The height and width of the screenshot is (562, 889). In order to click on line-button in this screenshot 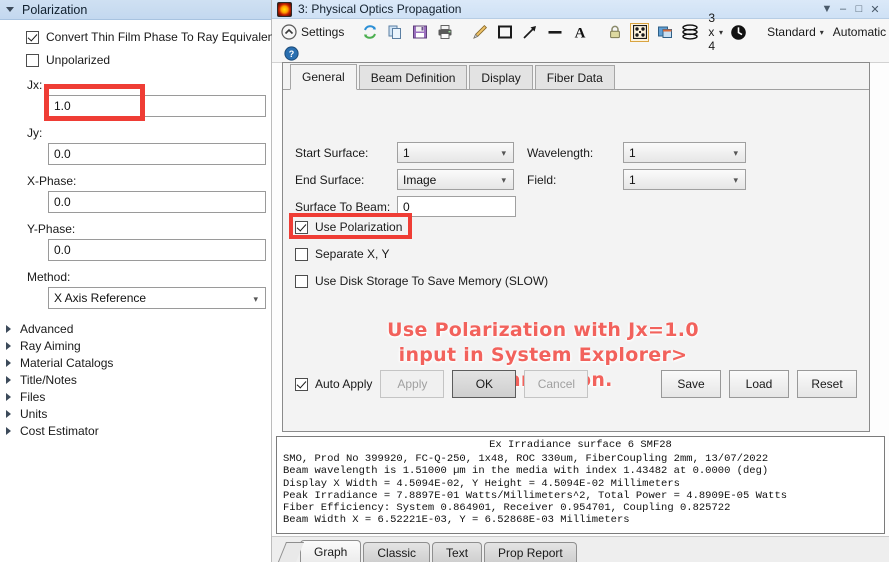, I will do `click(554, 32)`.